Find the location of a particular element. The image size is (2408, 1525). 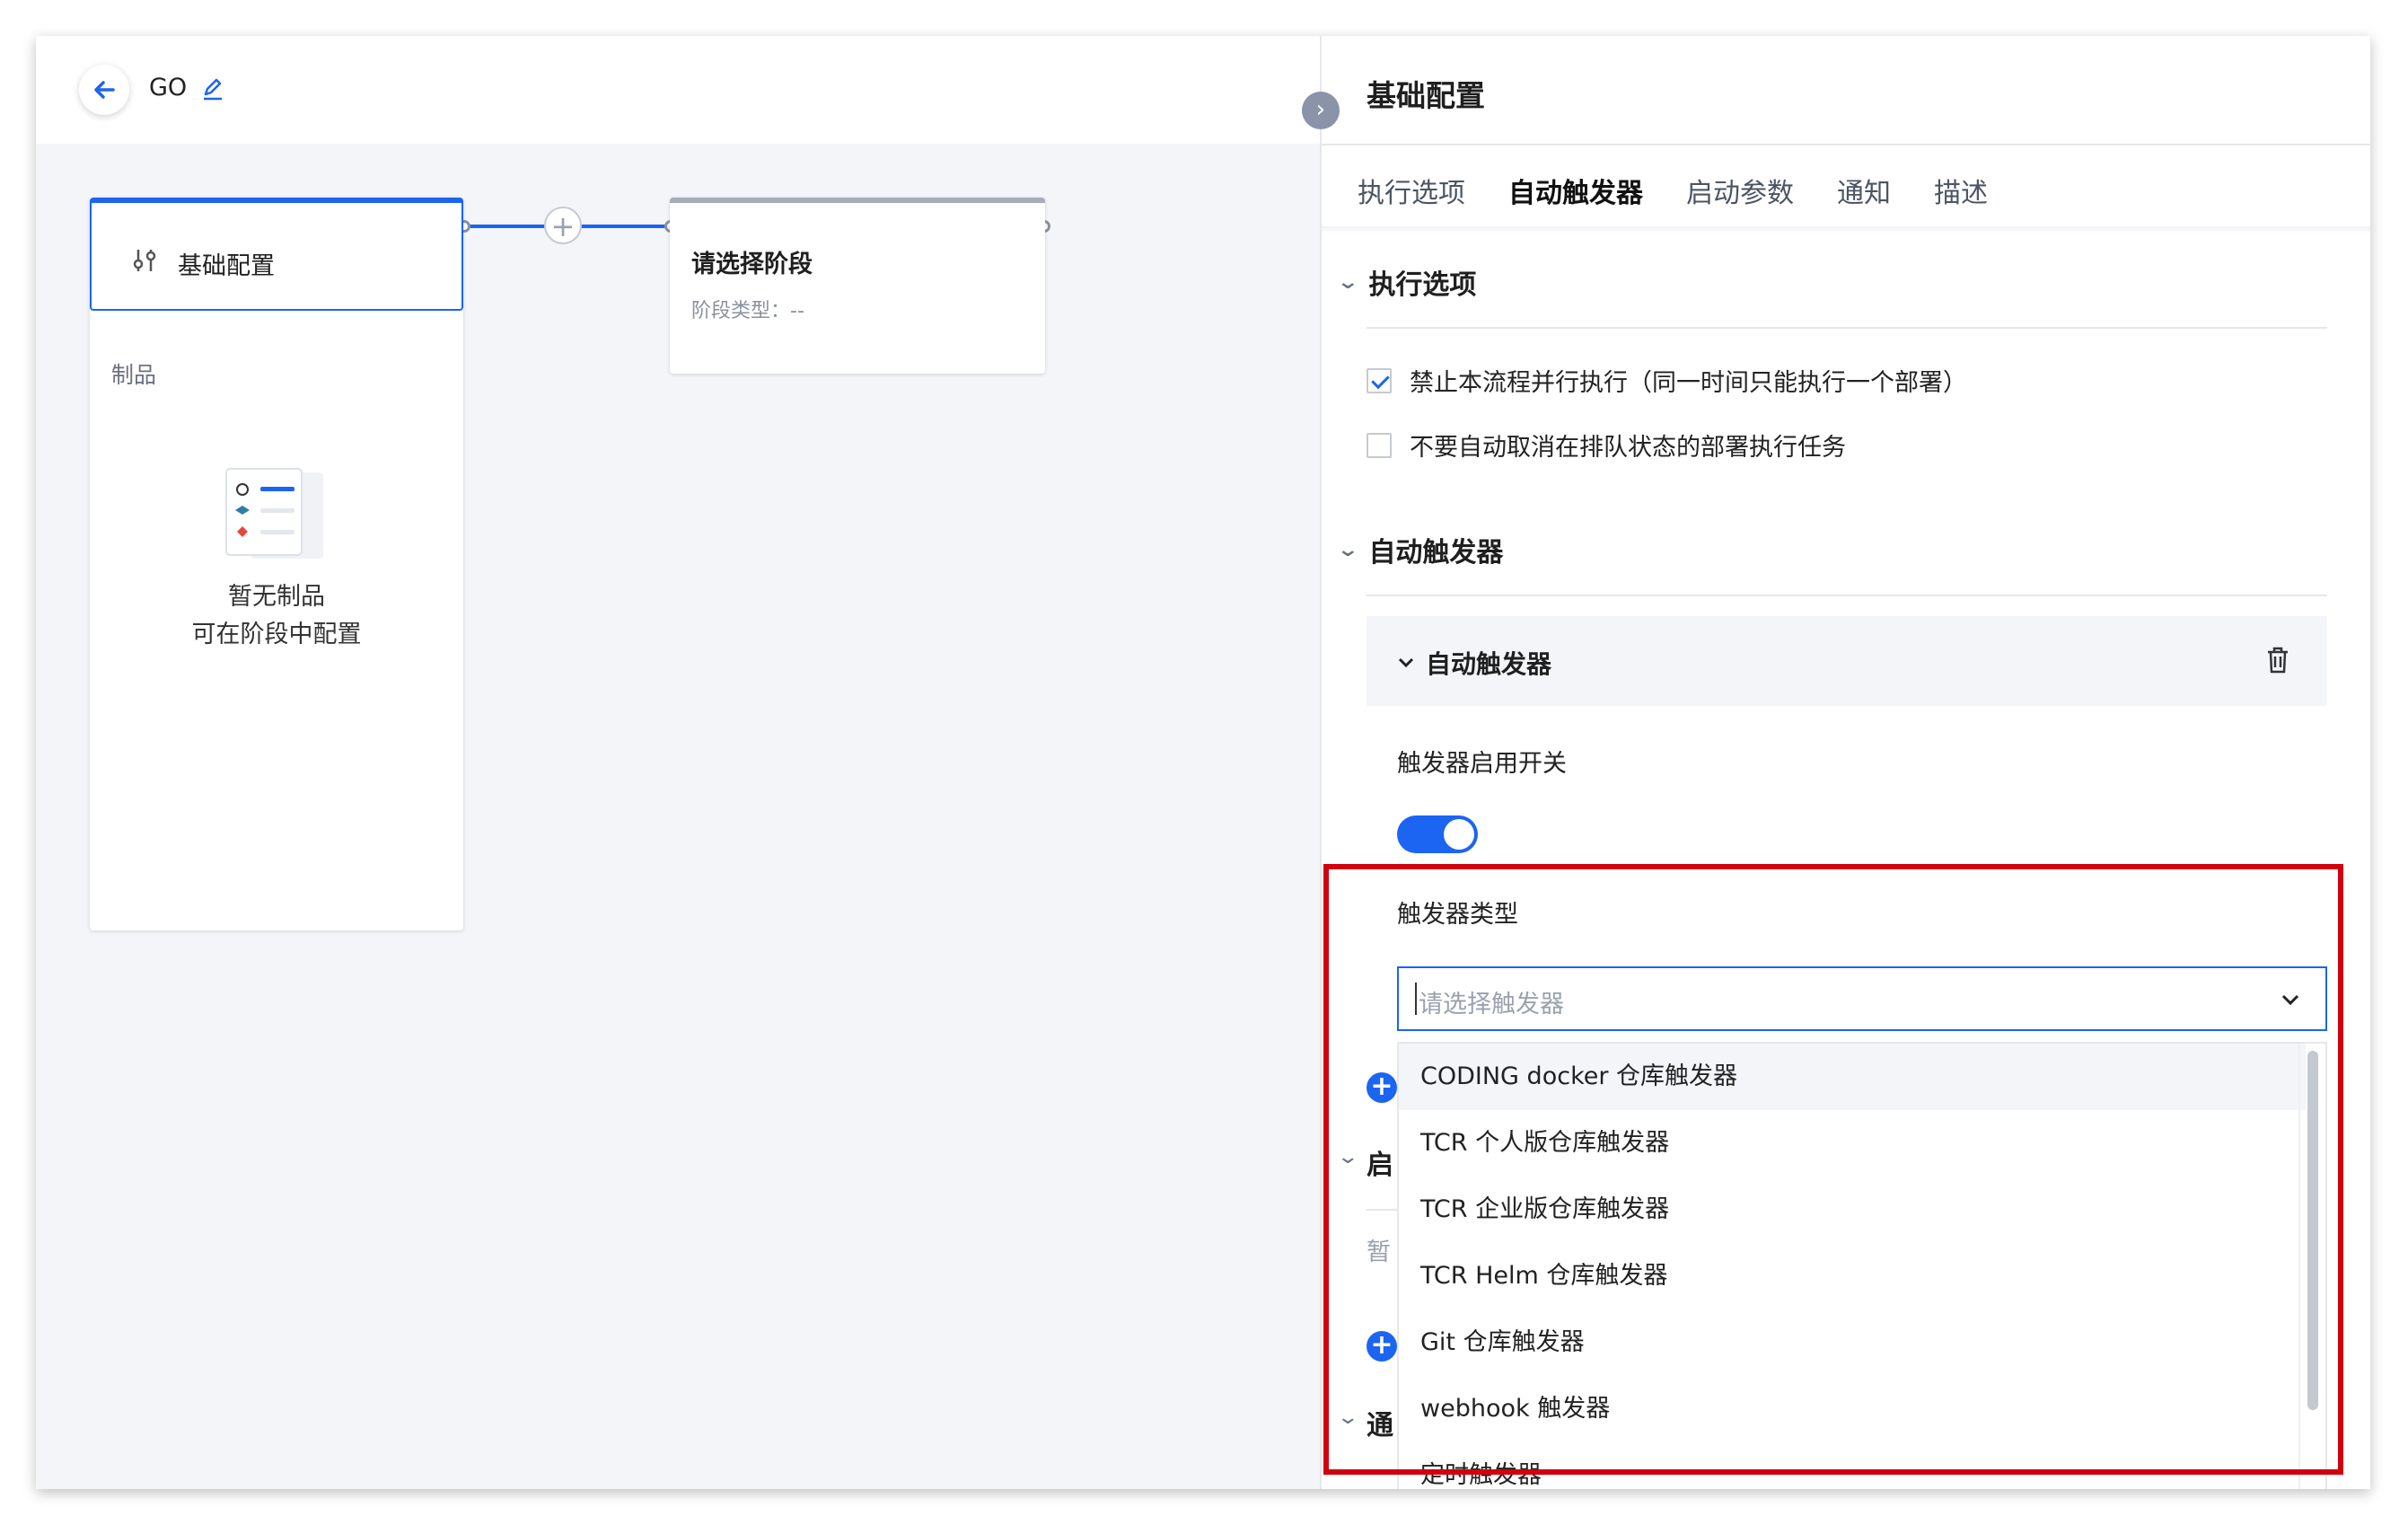

edit-icon is located at coordinates (212, 88).